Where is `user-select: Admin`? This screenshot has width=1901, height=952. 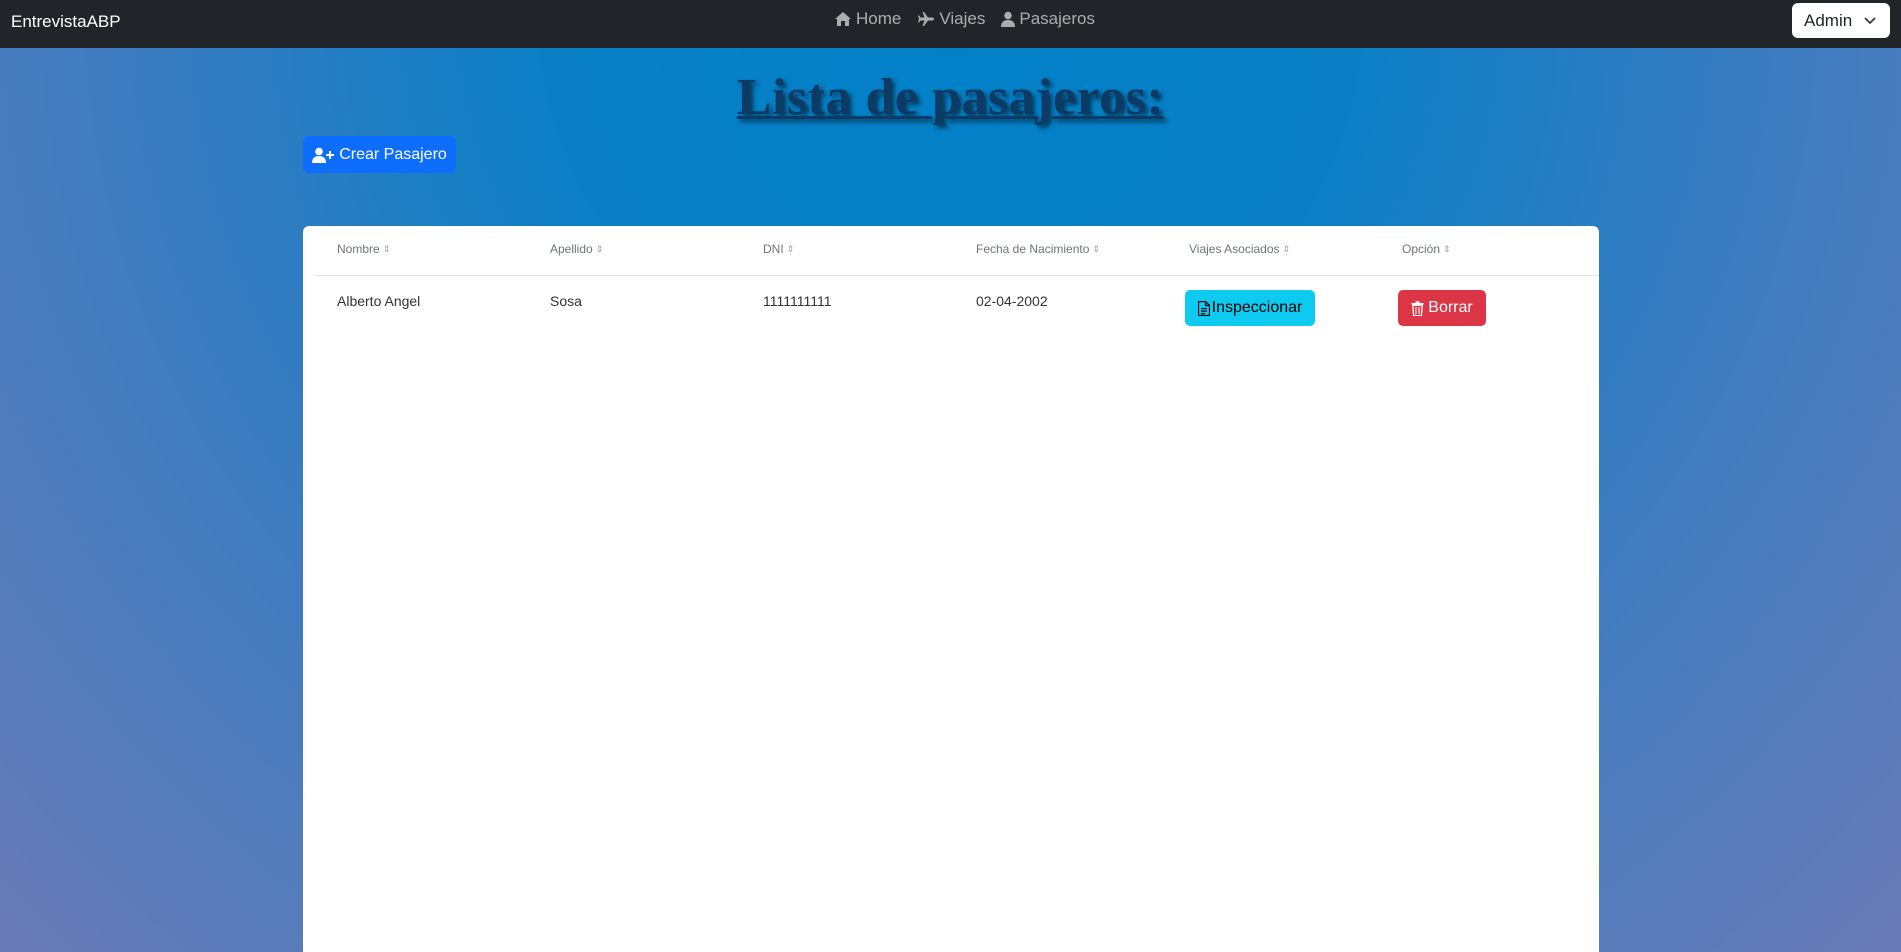 user-select: Admin is located at coordinates (1841, 20).